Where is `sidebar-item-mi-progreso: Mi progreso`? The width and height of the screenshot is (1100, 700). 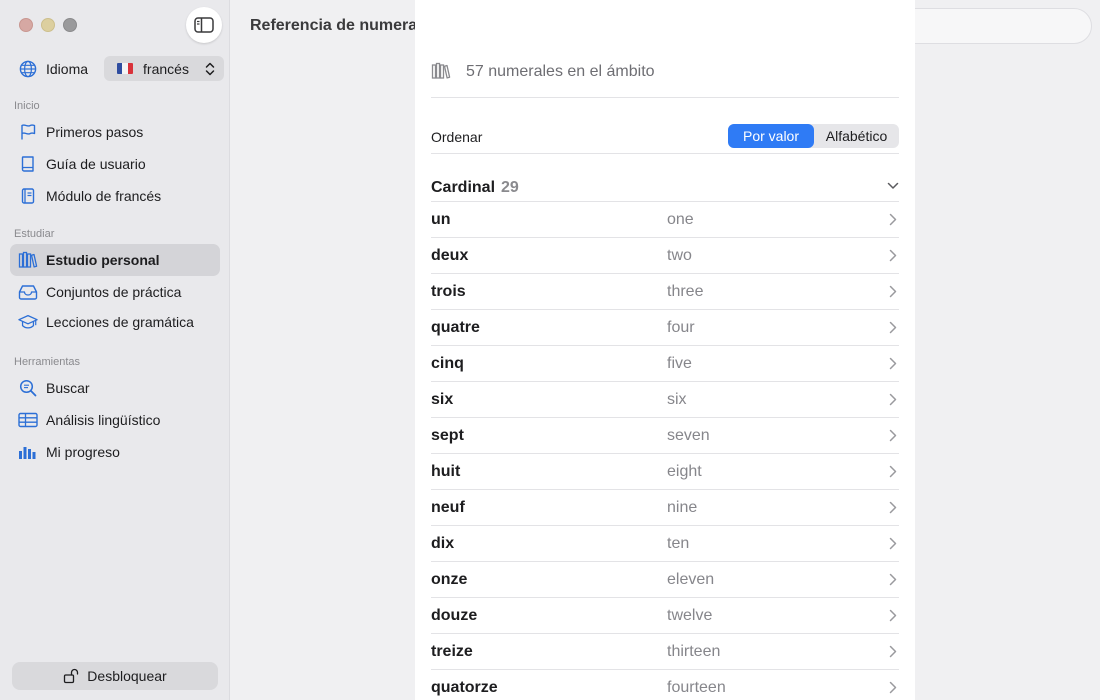
sidebar-item-mi-progreso: Mi progreso is located at coordinates (115, 452).